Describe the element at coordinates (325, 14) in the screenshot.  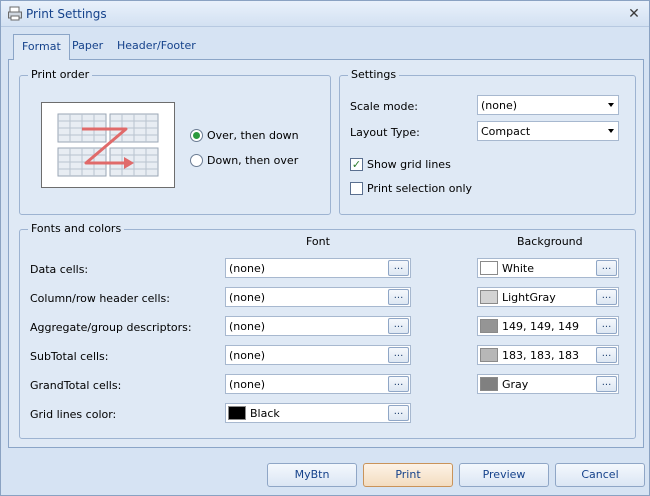
I see `title-bar: Print Settings ✕` at that location.